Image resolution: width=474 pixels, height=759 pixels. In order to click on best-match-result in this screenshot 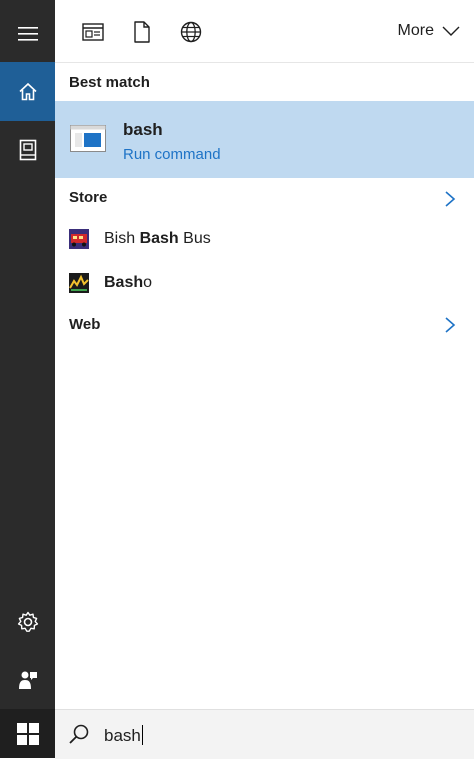, I will do `click(264, 139)`.